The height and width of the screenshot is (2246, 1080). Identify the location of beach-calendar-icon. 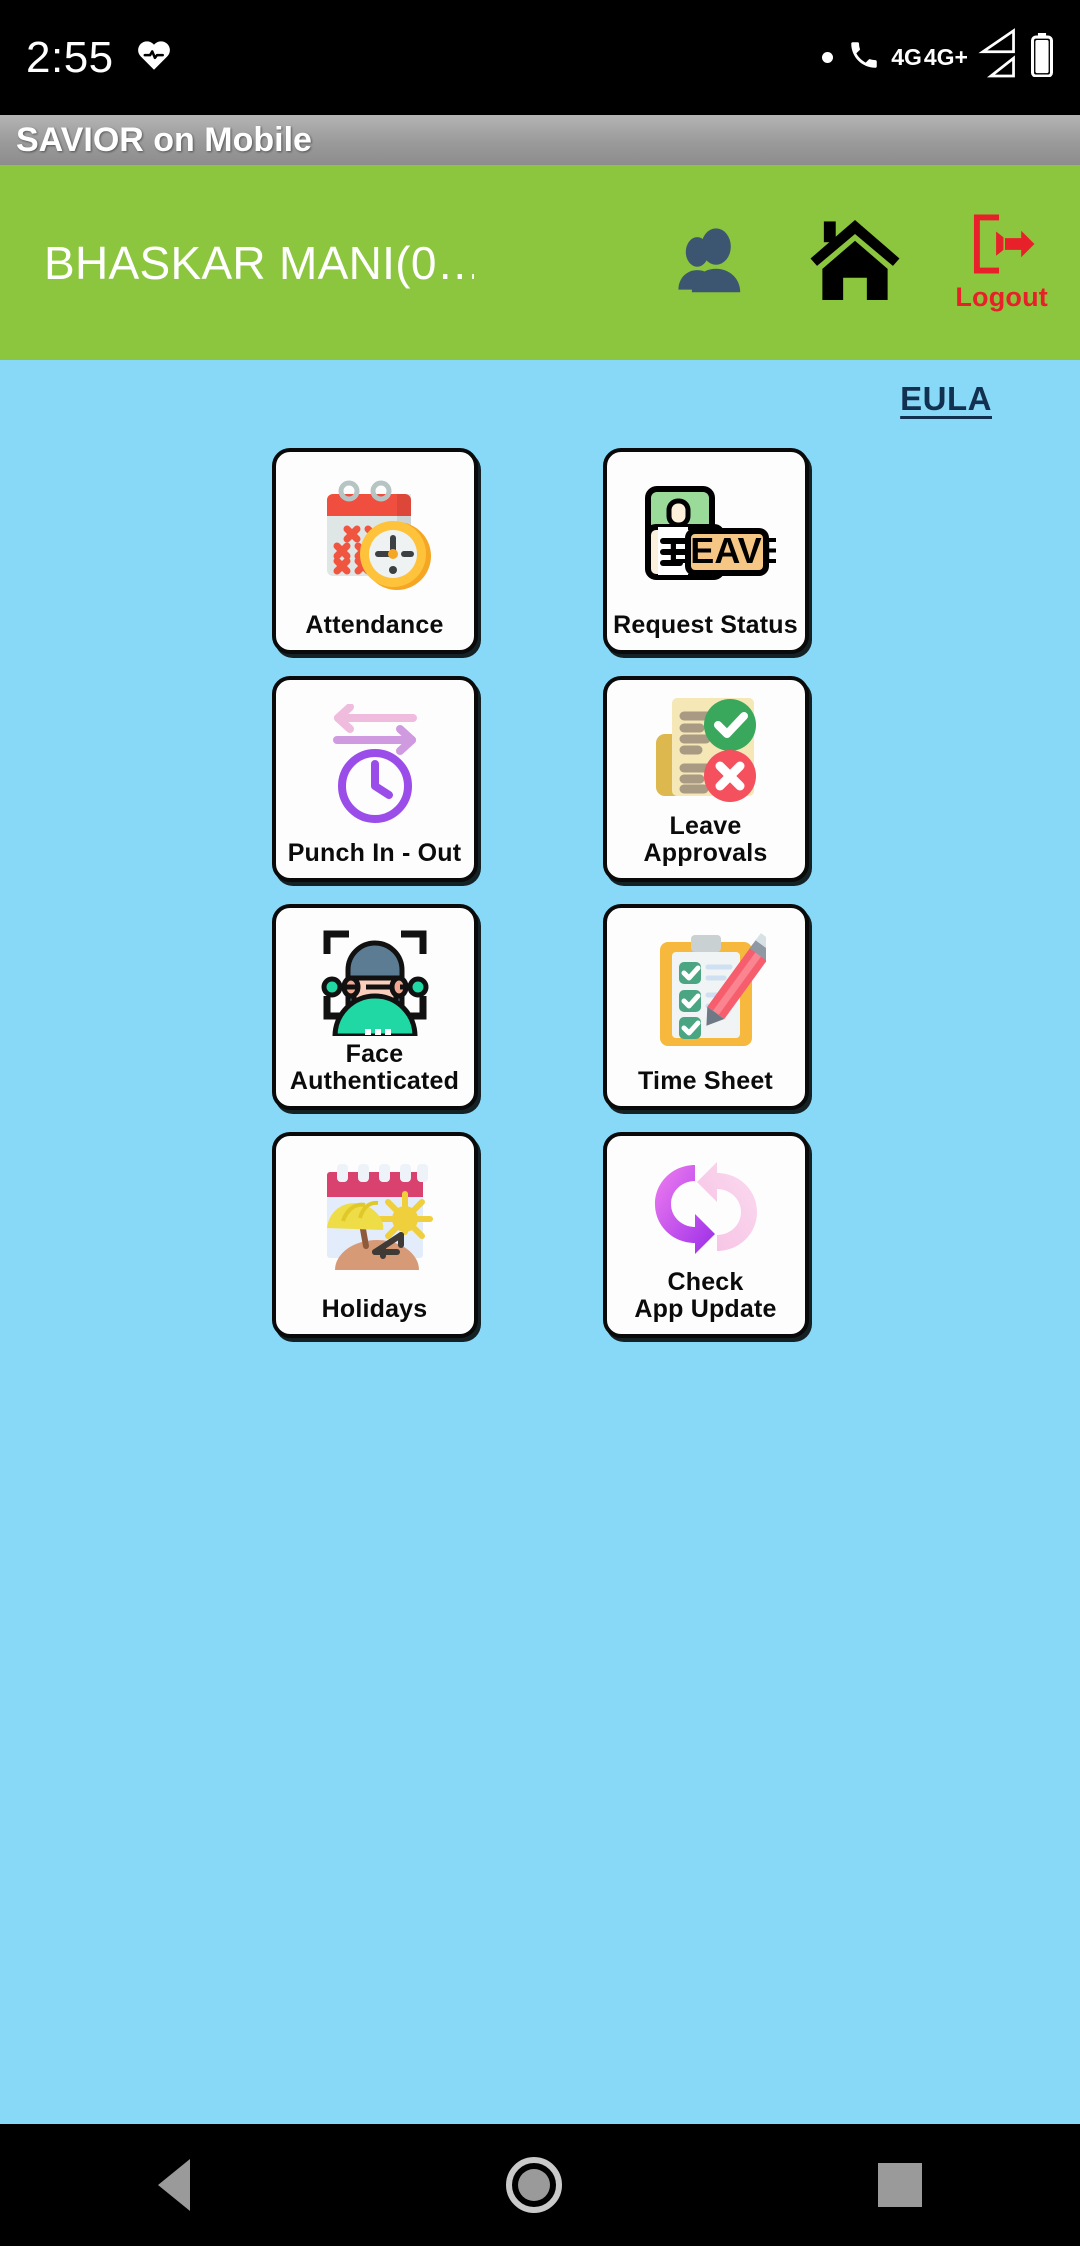
(375, 1221).